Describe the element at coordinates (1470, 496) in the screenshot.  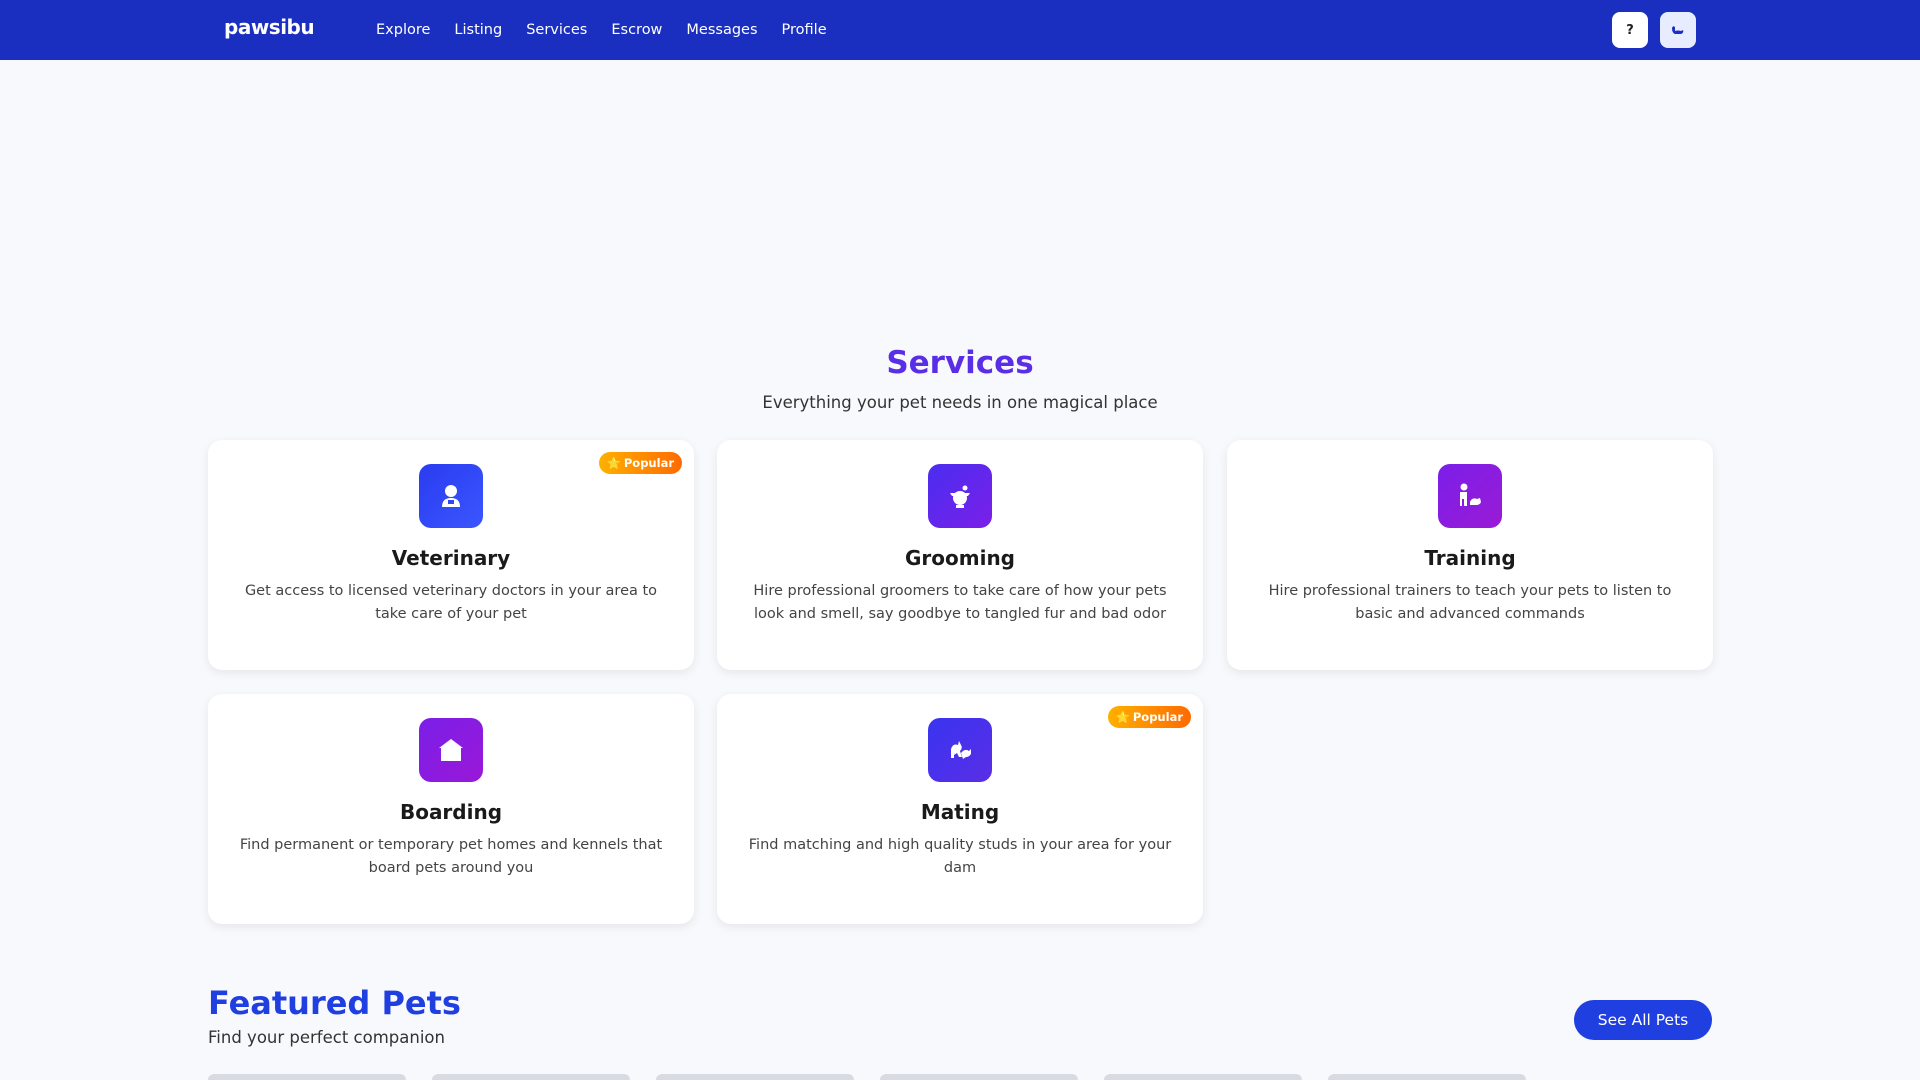
I see `training-icon` at that location.